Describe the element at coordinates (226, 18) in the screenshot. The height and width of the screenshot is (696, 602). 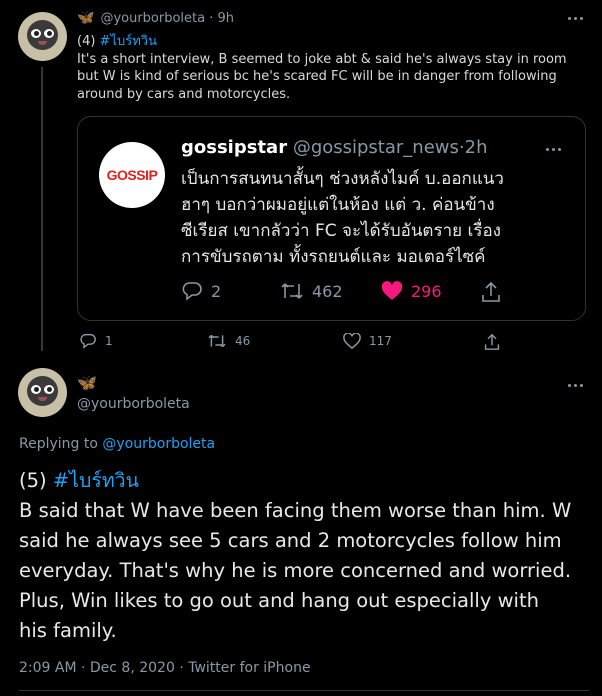
I see `tweet-time: 9h` at that location.